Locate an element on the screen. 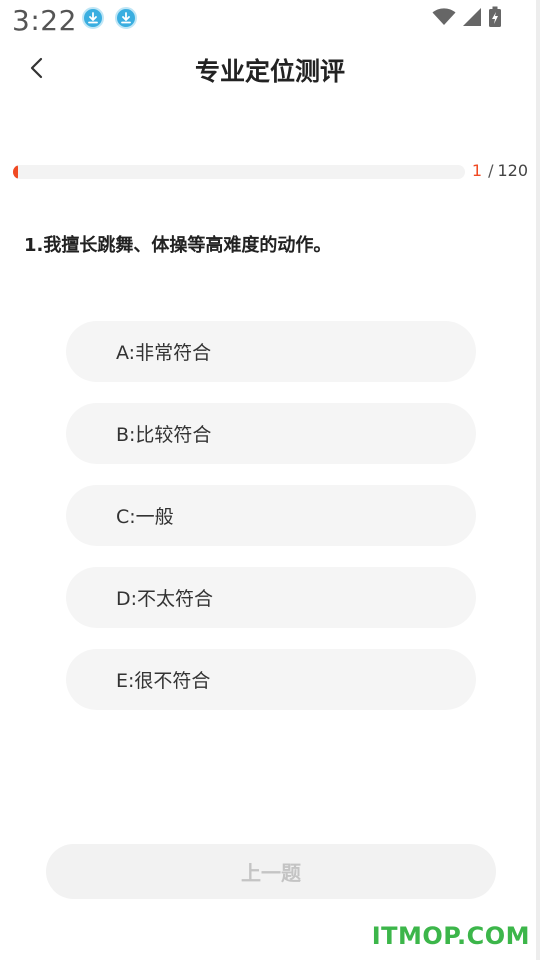 This screenshot has height=960, width=540. option-a: A:非常符合 is located at coordinates (271, 351).